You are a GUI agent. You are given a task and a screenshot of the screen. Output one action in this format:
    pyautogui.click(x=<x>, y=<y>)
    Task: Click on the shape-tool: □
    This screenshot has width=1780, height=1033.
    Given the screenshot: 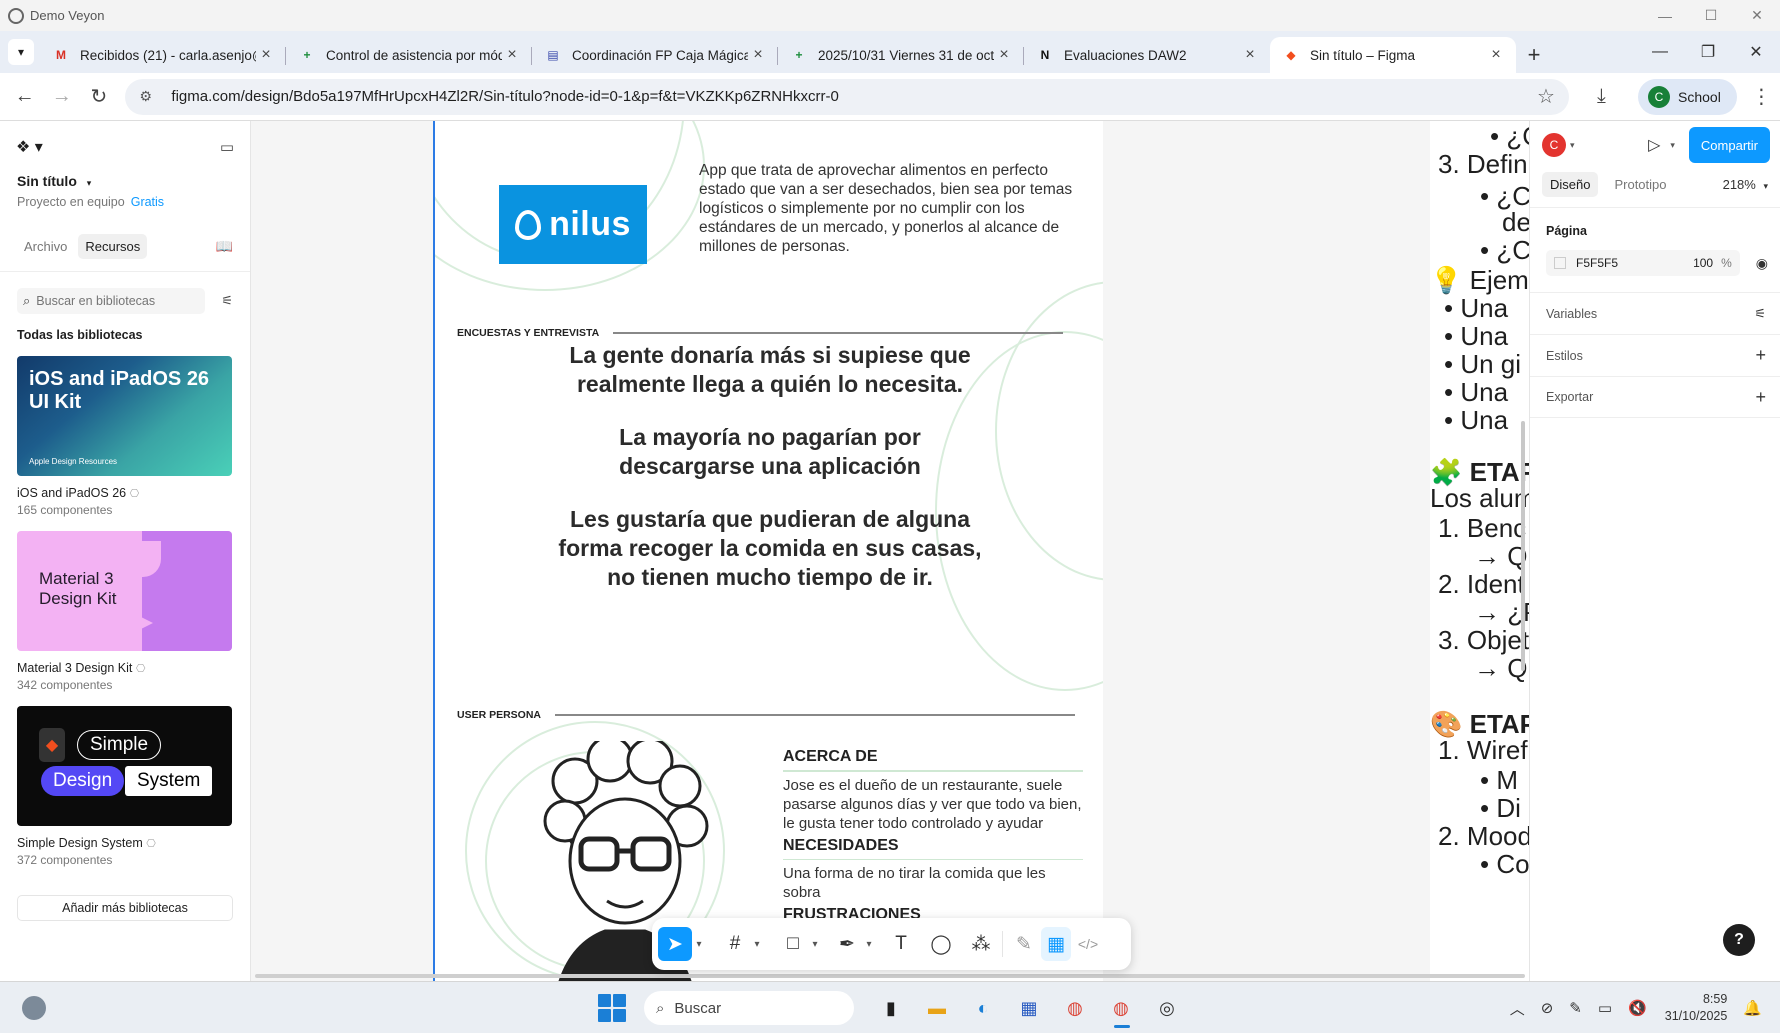 What is the action you would take?
    pyautogui.click(x=793, y=944)
    